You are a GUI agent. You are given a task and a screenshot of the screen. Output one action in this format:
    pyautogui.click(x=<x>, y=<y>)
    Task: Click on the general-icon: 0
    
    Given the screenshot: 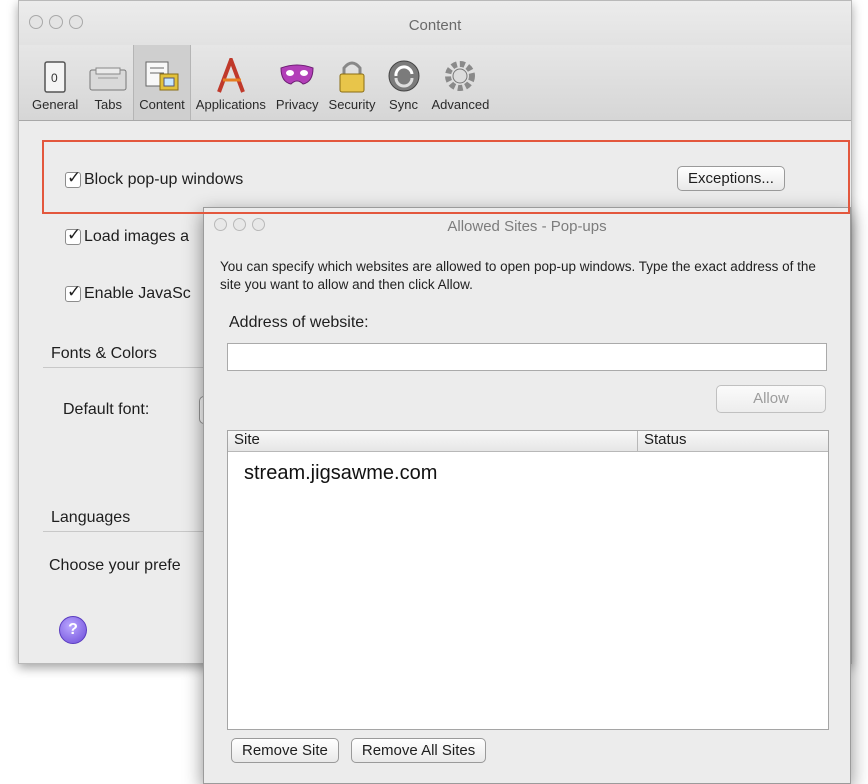 What is the action you would take?
    pyautogui.click(x=55, y=77)
    